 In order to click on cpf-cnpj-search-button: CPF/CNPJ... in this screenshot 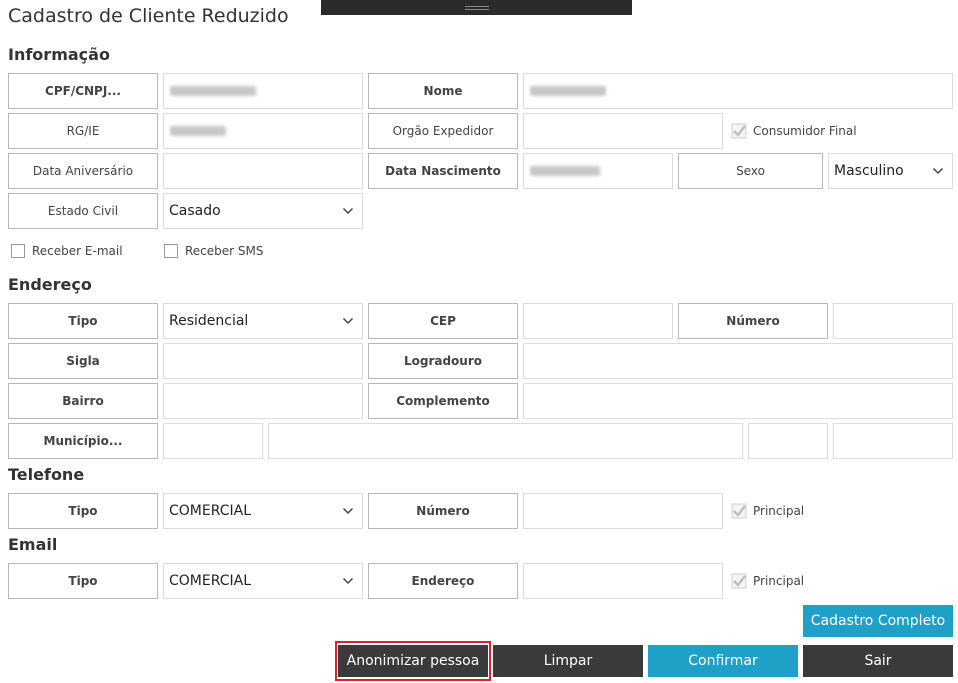, I will do `click(83, 91)`.